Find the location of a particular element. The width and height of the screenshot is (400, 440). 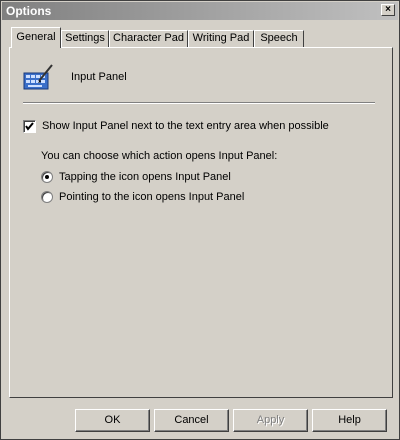

close-icon: × is located at coordinates (388, 9).